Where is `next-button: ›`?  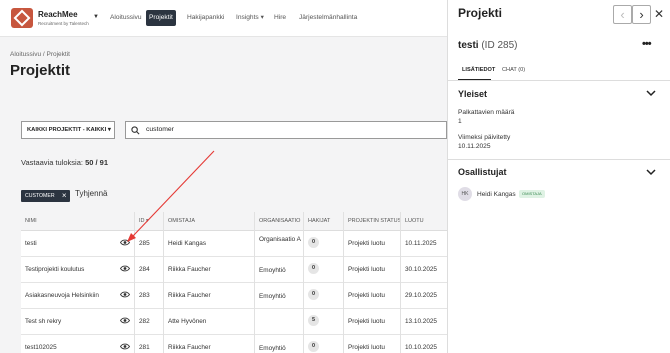
next-button: › is located at coordinates (641, 14).